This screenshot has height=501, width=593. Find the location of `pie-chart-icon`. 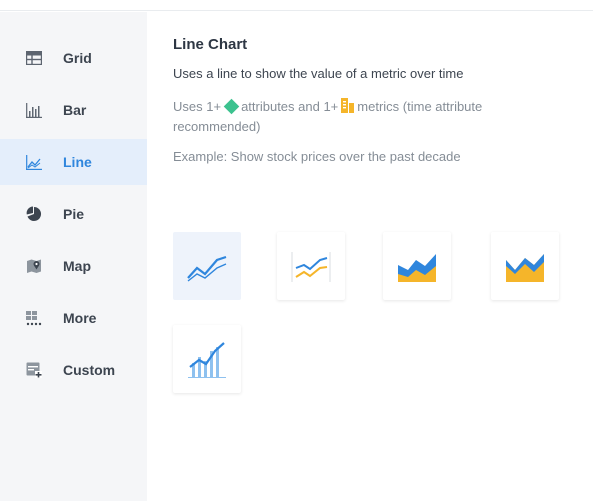

pie-chart-icon is located at coordinates (34, 214).